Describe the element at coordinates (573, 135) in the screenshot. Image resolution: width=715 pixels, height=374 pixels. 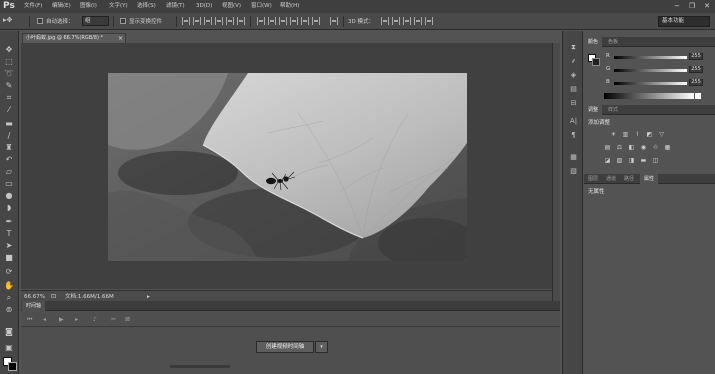
I see `paragraph-icon: ¶` at that location.